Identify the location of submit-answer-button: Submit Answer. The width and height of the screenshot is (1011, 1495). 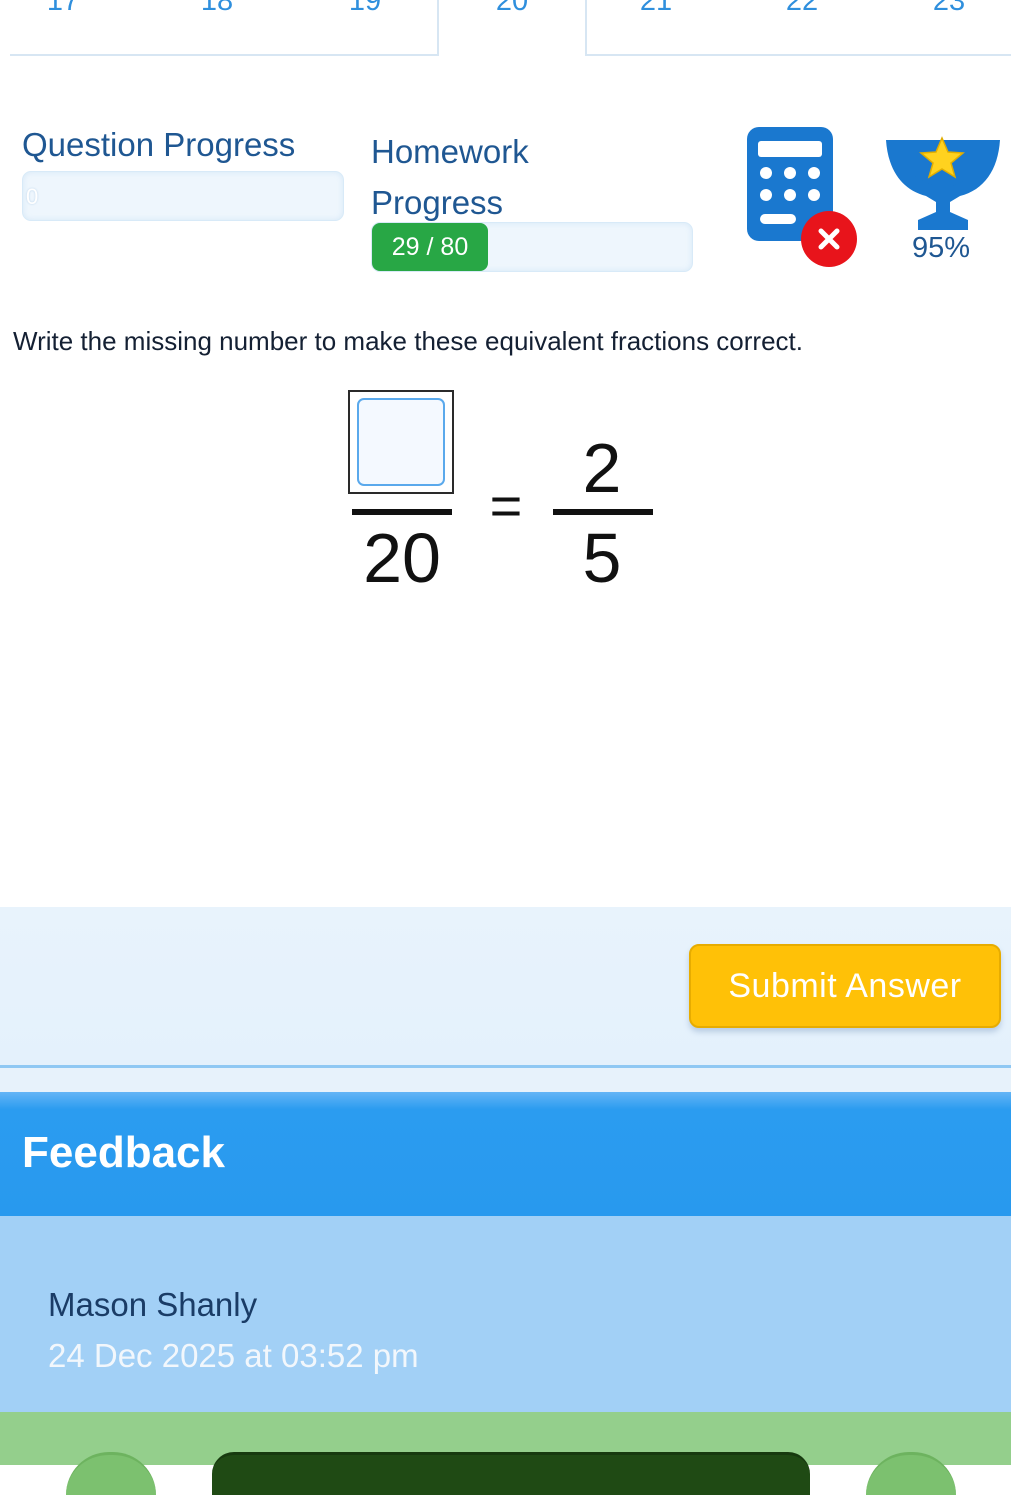
(845, 986).